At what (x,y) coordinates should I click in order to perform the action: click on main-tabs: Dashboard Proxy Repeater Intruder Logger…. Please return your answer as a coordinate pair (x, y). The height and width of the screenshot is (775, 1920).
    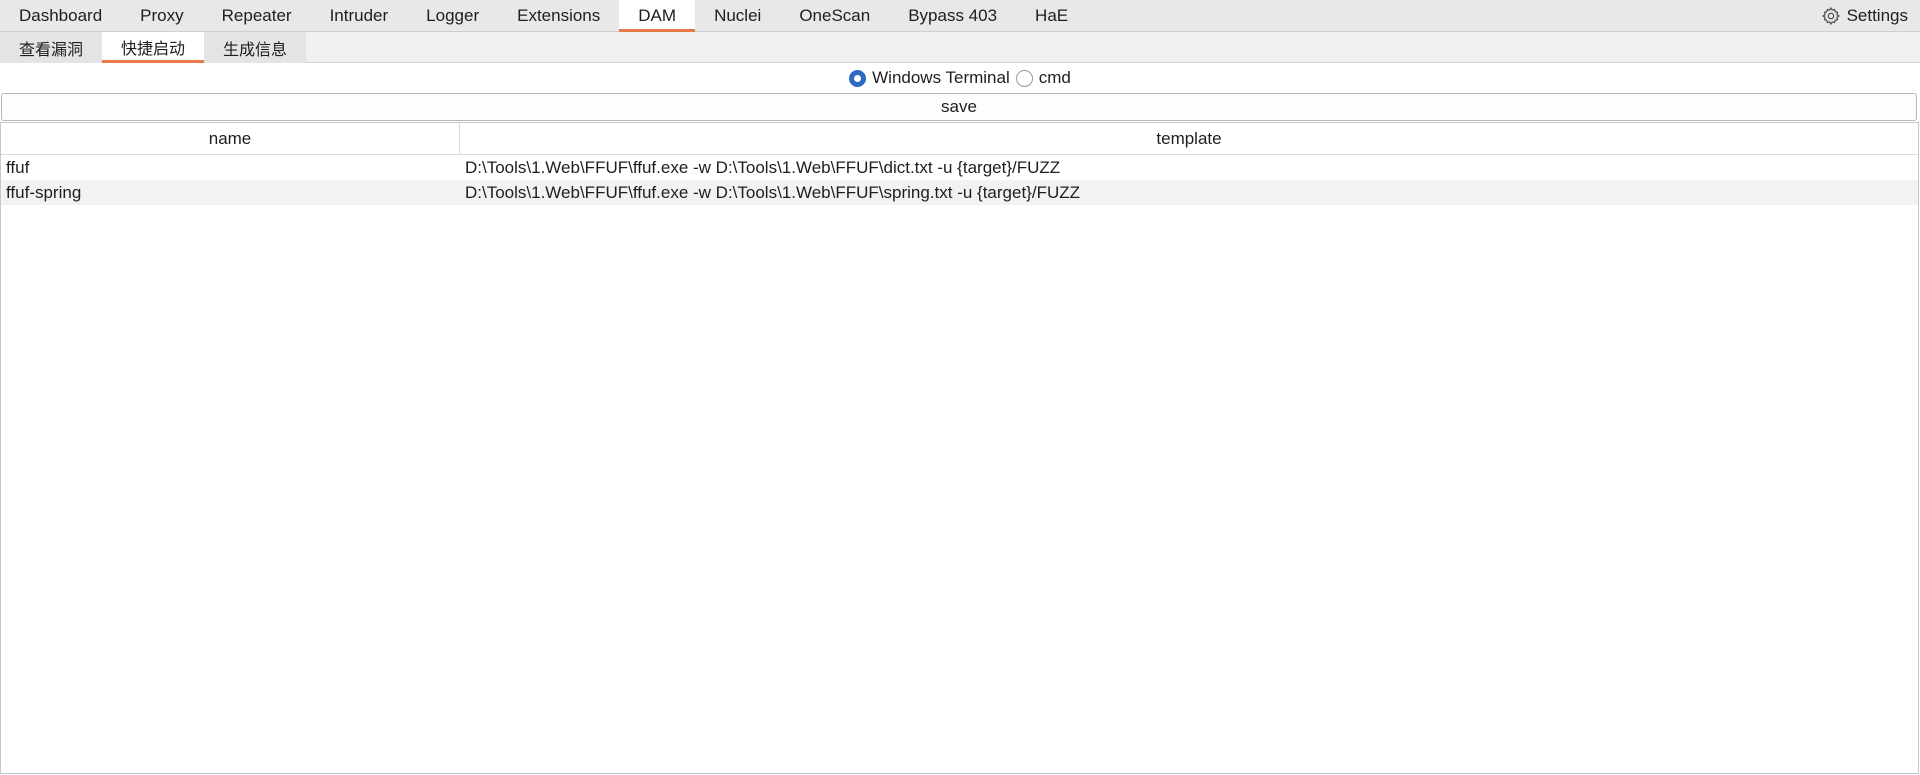
    Looking at the image, I should click on (543, 16).